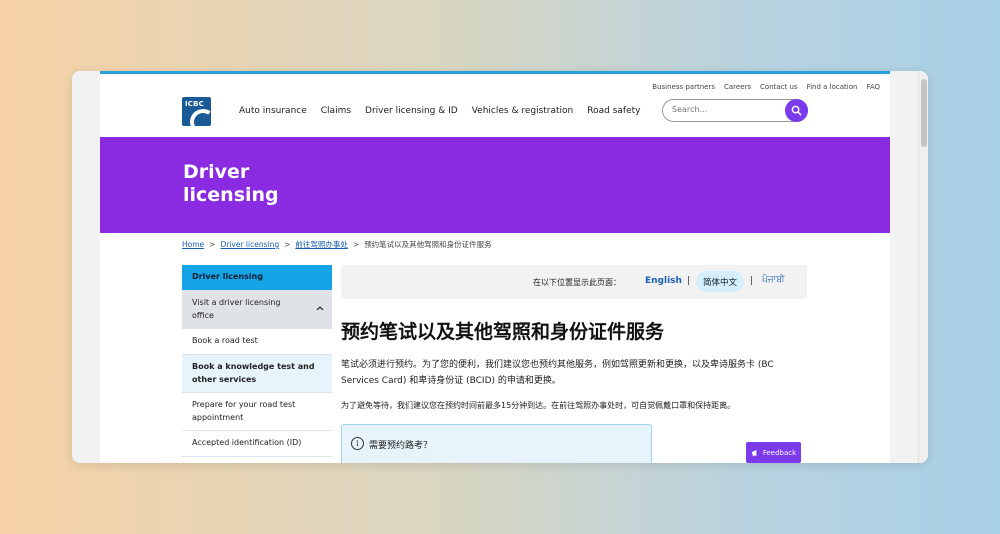 This screenshot has height=534, width=1000. I want to click on page-gutter-left, so click(86, 267).